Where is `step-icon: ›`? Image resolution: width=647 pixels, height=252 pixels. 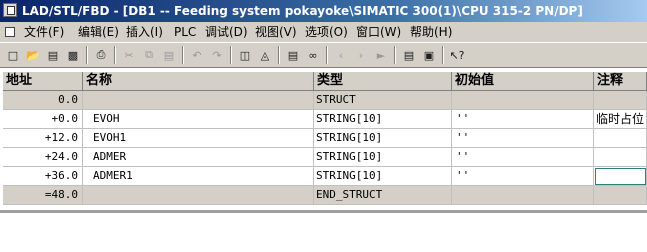
step-icon: › is located at coordinates (361, 55).